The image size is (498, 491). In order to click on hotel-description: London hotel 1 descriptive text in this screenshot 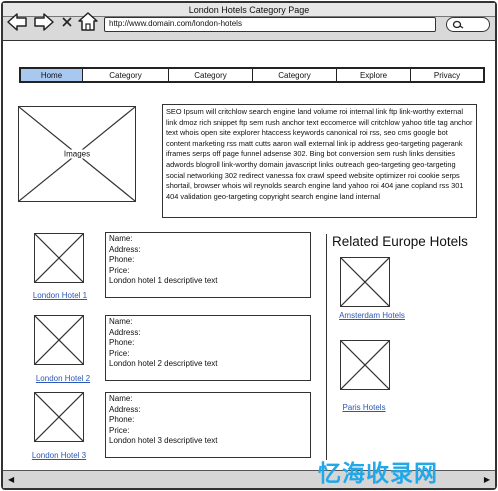, I will do `click(163, 281)`.